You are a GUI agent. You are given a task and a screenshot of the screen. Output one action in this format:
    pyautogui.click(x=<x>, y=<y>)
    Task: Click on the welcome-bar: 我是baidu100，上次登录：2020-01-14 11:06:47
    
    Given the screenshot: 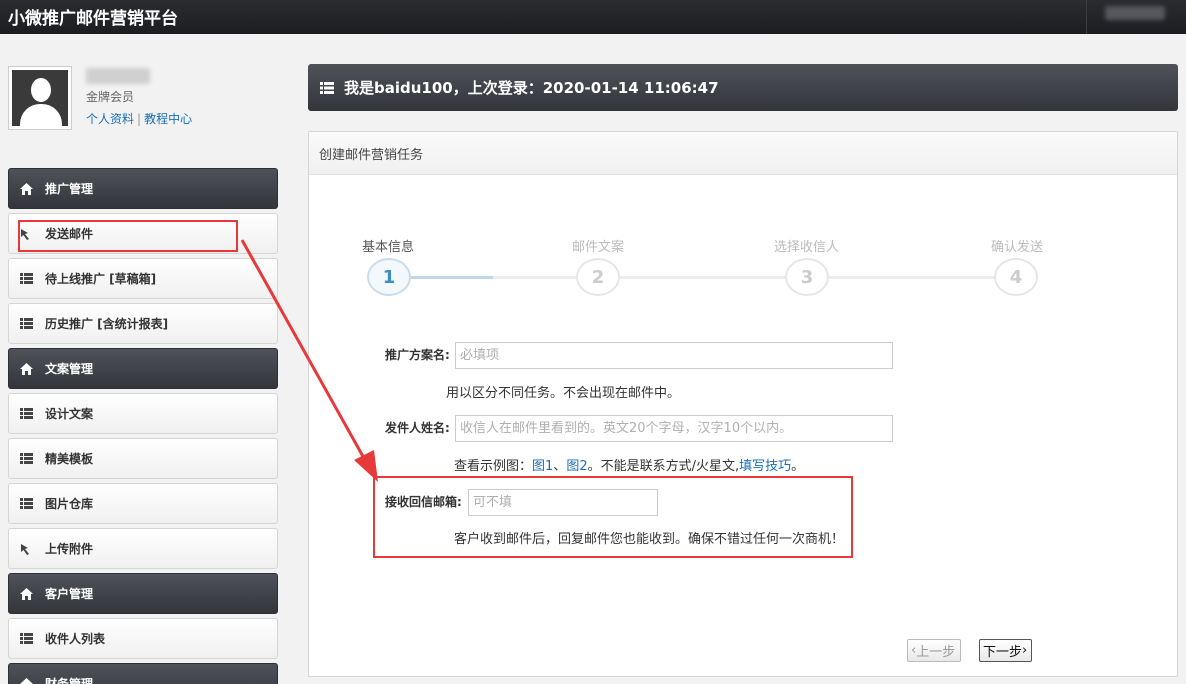 What is the action you would take?
    pyautogui.click(x=743, y=87)
    